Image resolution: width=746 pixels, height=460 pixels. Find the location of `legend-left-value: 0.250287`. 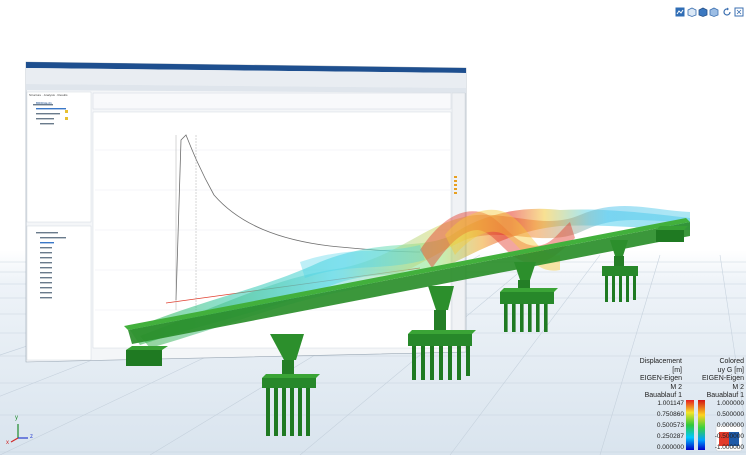

legend-left-value: 0.250287 is located at coordinates (670, 436).